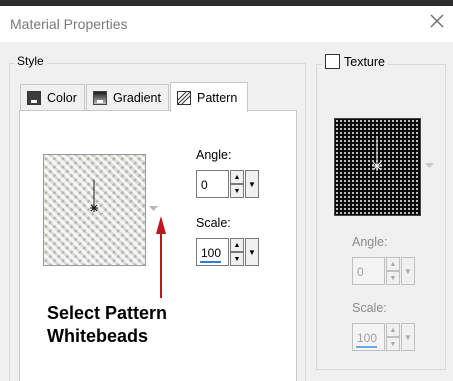 The width and height of the screenshot is (453, 381). What do you see at coordinates (408, 337) in the screenshot?
I see `texture-scale-dropdown-button: ▼` at bounding box center [408, 337].